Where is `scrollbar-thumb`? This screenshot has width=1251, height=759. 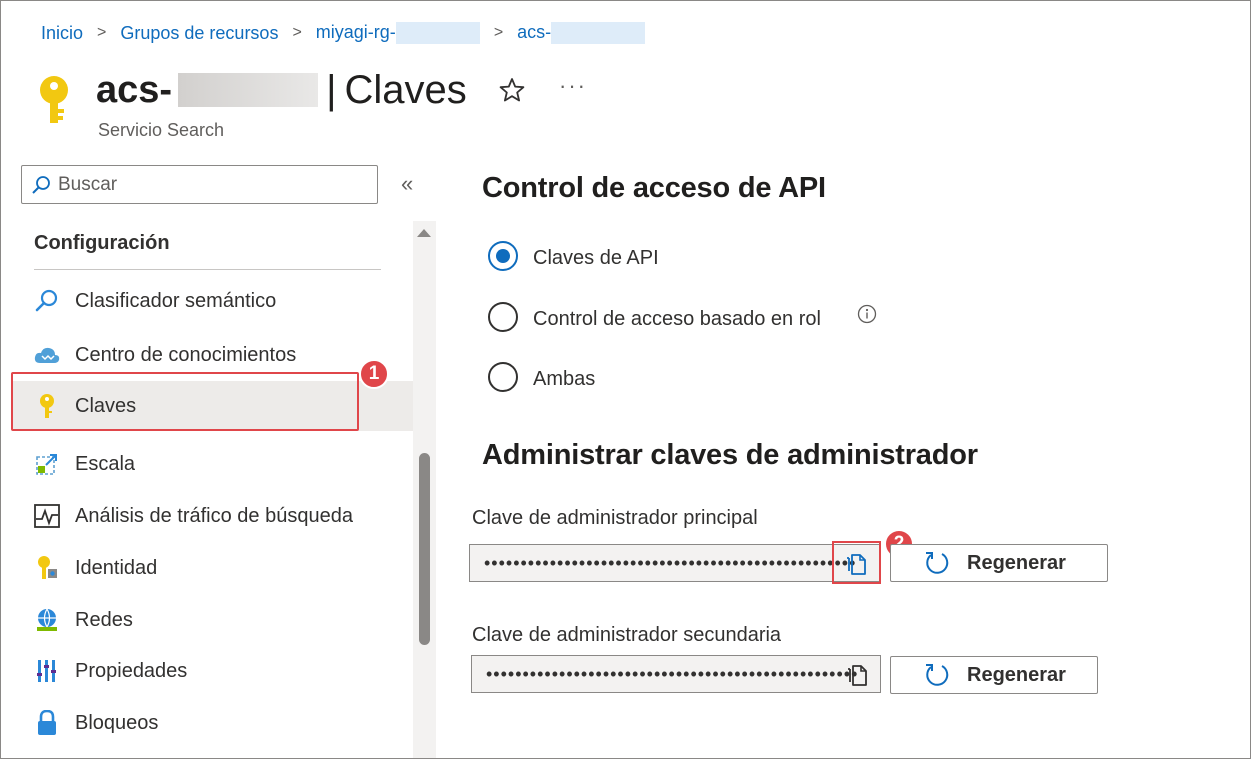
scrollbar-thumb is located at coordinates (424, 549).